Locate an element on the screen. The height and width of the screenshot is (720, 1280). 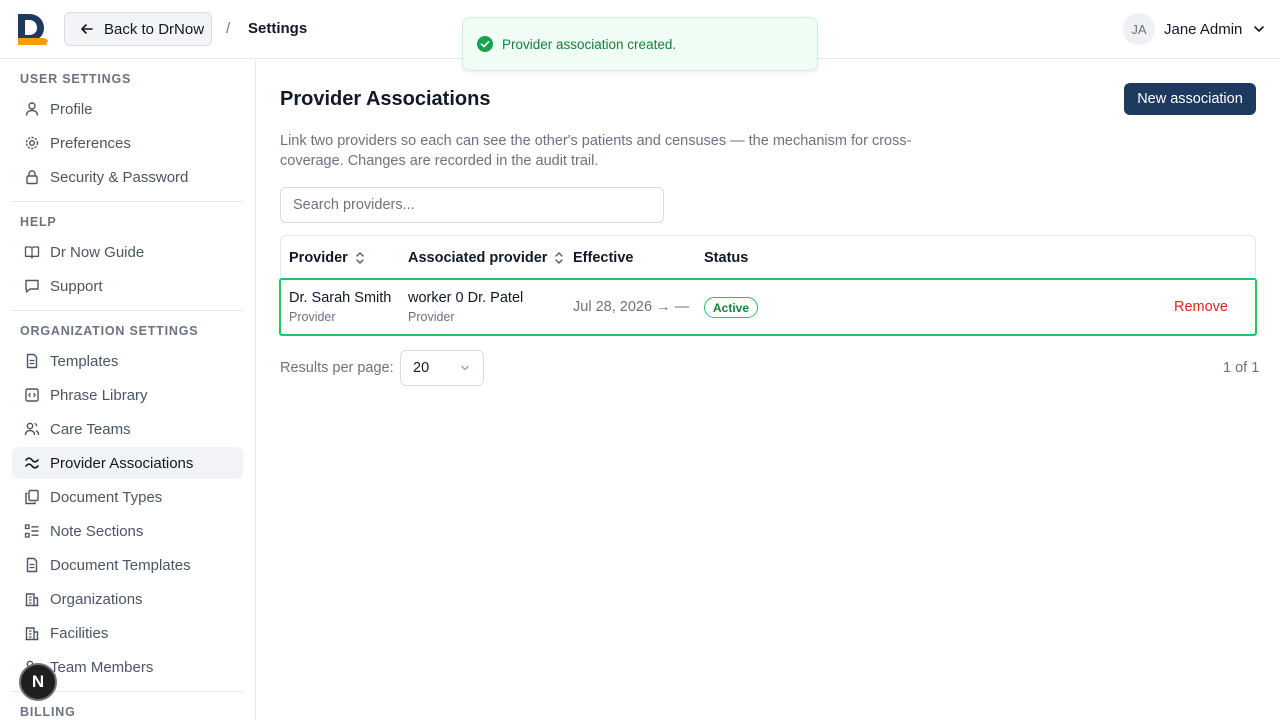
sidebar-item-label: Facilities is located at coordinates (79, 633).